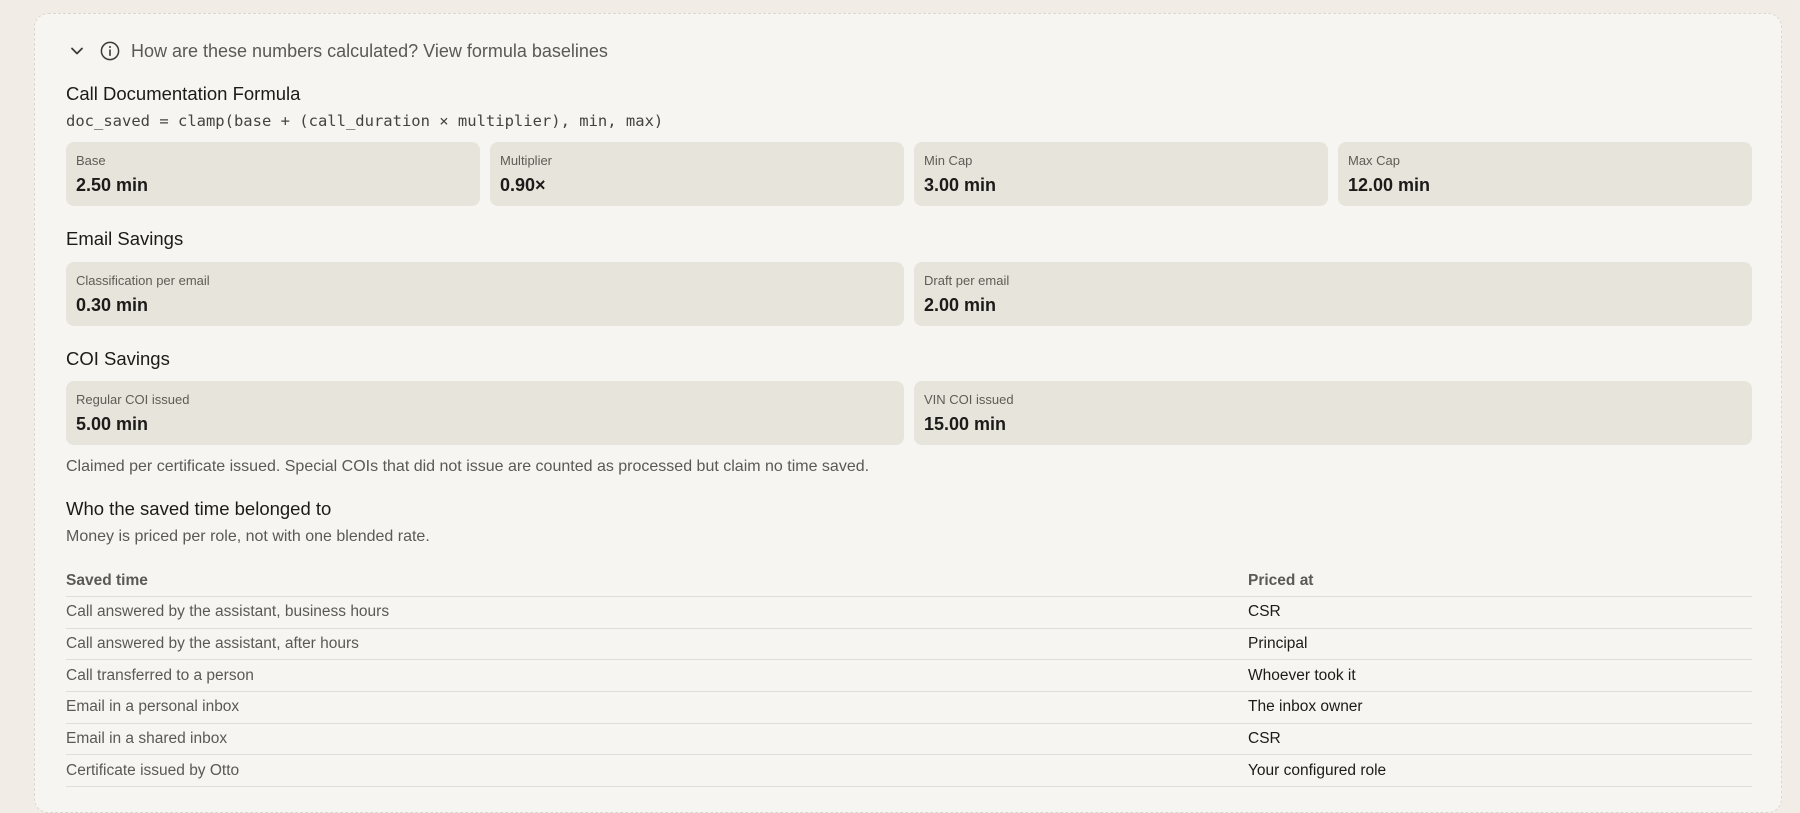 This screenshot has width=1800, height=813. What do you see at coordinates (948, 160) in the screenshot?
I see `card-label: Min Cap` at bounding box center [948, 160].